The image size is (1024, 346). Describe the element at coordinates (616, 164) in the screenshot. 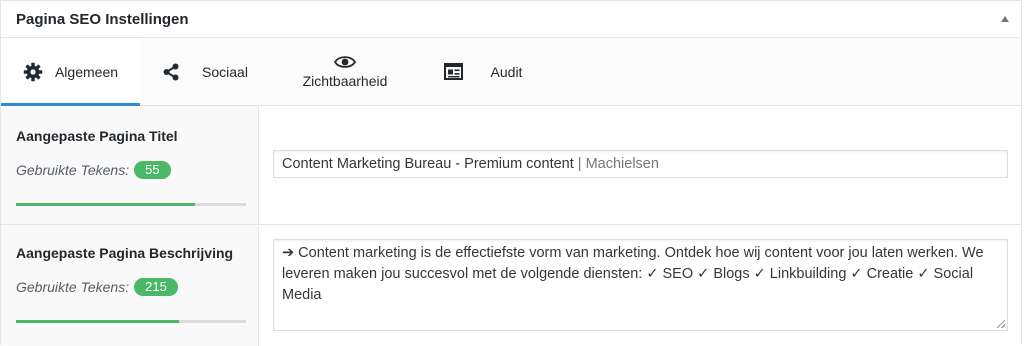

I see `title-input-suffix: | Machielsen` at that location.